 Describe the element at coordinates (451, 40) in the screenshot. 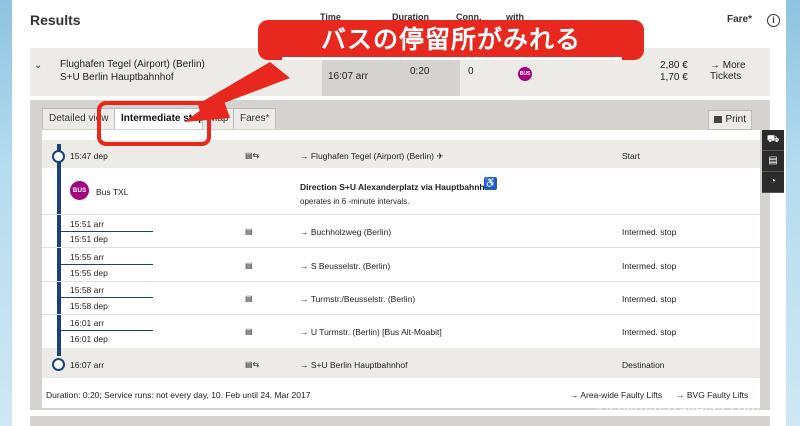

I see `annotation-banner: バスの停留所がみれる` at that location.